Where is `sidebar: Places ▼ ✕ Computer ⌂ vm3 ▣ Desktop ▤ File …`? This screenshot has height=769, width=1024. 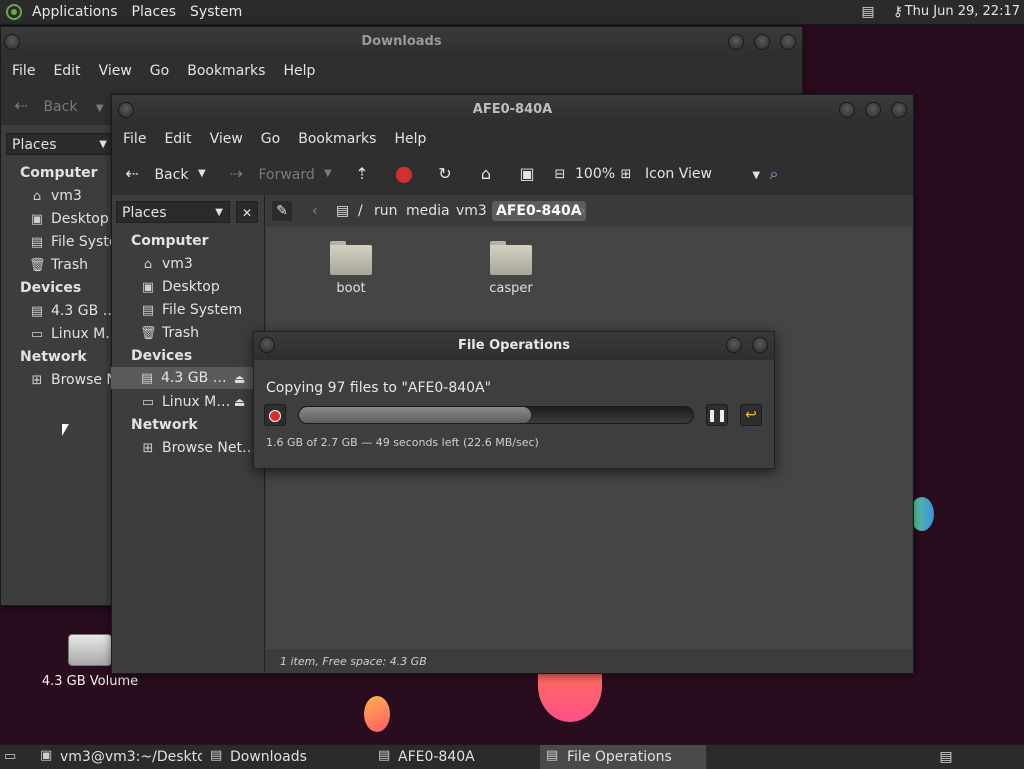 sidebar: Places ▼ ✕ Computer ⌂ vm3 ▣ Desktop ▤ File … is located at coordinates (188, 434).